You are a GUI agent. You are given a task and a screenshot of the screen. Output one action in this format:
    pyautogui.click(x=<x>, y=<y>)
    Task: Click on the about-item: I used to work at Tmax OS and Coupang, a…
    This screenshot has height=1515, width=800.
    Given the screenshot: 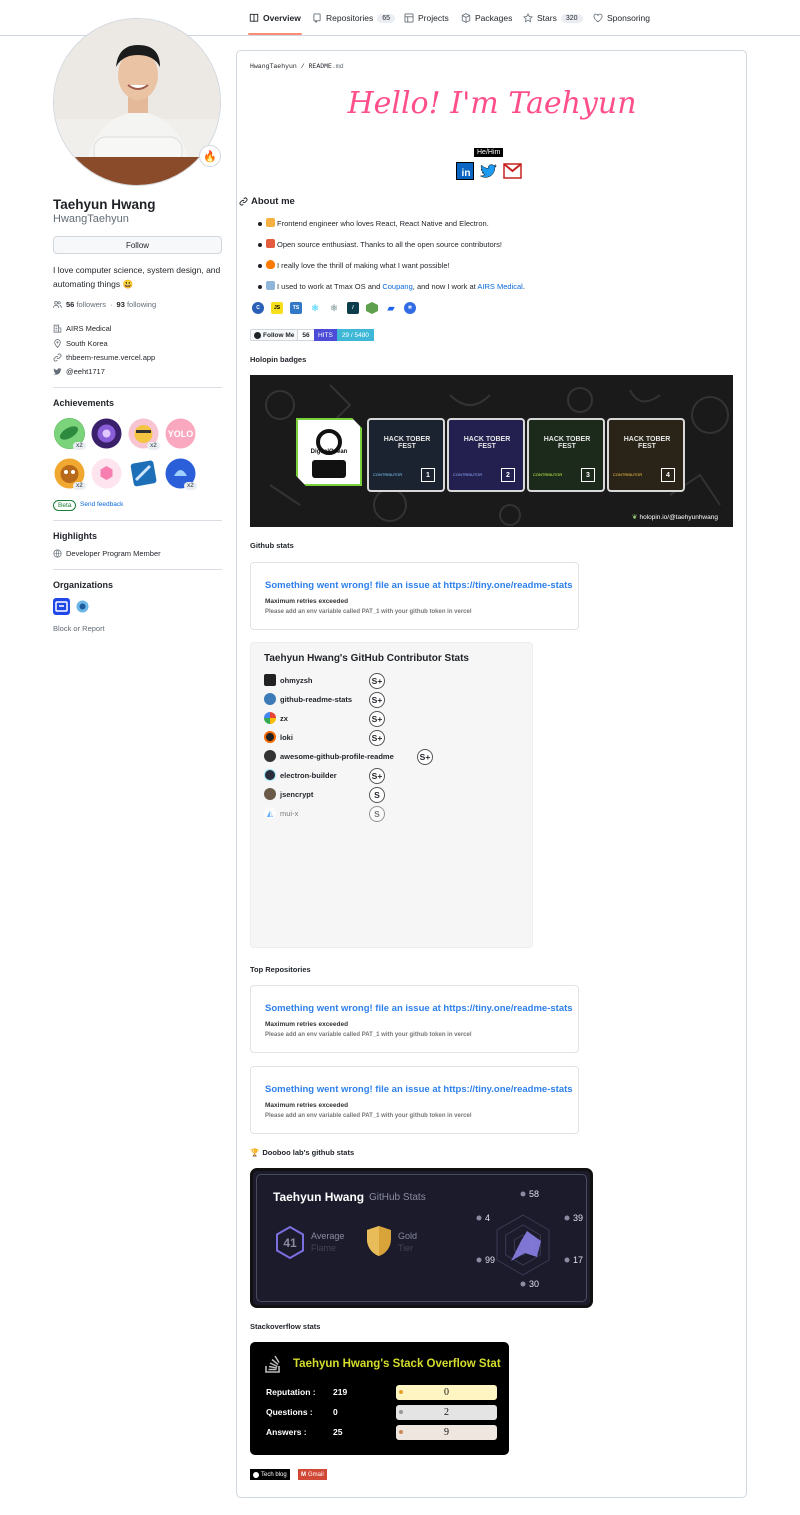 What is the action you would take?
    pyautogui.click(x=395, y=286)
    